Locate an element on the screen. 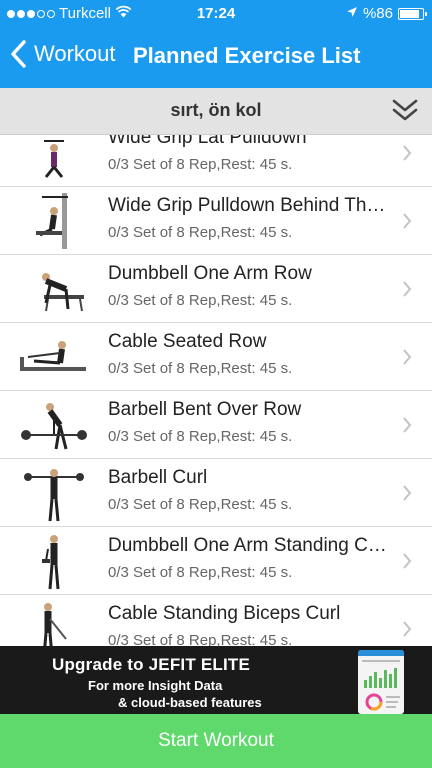 The image size is (432, 768). exercise-name: Barbell Curl is located at coordinates (158, 477).